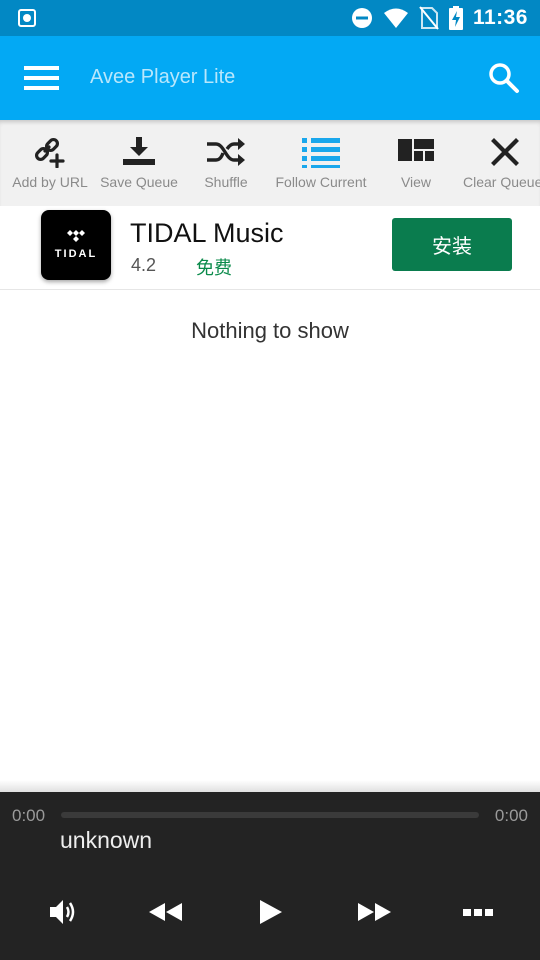  I want to click on more-options-button, so click(478, 912).